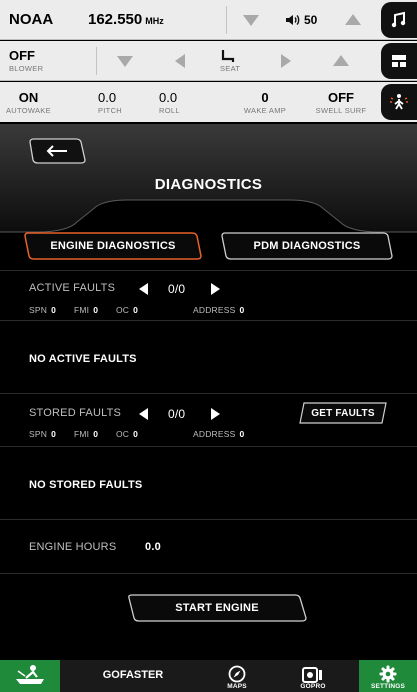 The width and height of the screenshot is (417, 692). I want to click on stored-oc: OC 0, so click(127, 434).